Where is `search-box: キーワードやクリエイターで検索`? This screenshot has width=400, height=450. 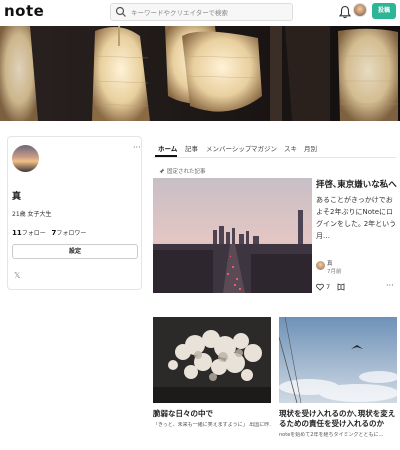 search-box: キーワードやクリエイターで検索 is located at coordinates (201, 12).